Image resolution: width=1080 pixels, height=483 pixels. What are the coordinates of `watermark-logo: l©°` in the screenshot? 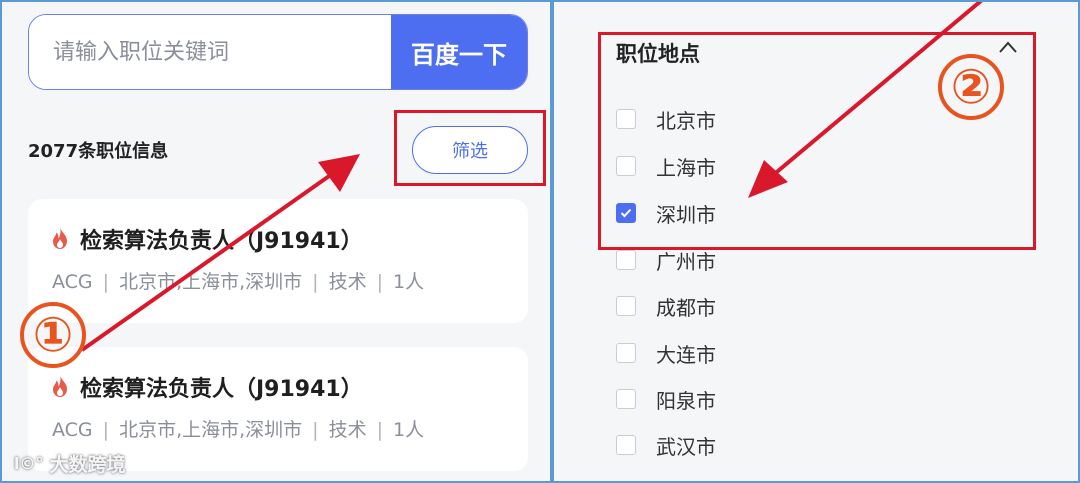 It's located at (29, 463).